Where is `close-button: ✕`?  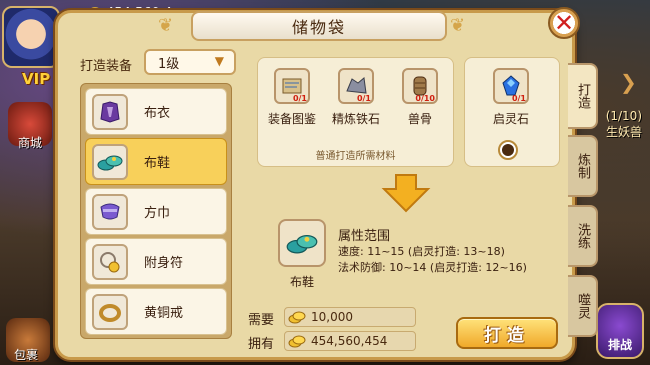 close-button: ✕ is located at coordinates (564, 23).